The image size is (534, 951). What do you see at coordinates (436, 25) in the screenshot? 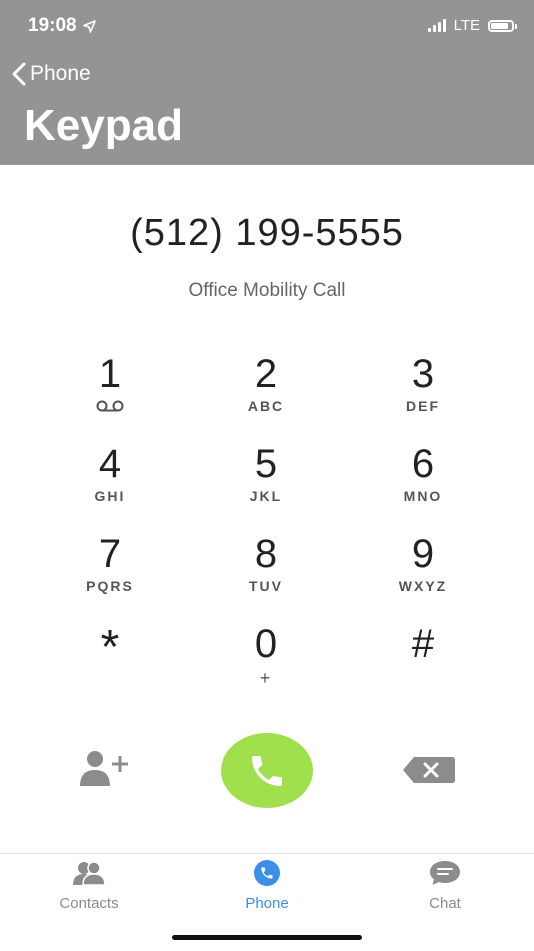
I see `signal-icon` at bounding box center [436, 25].